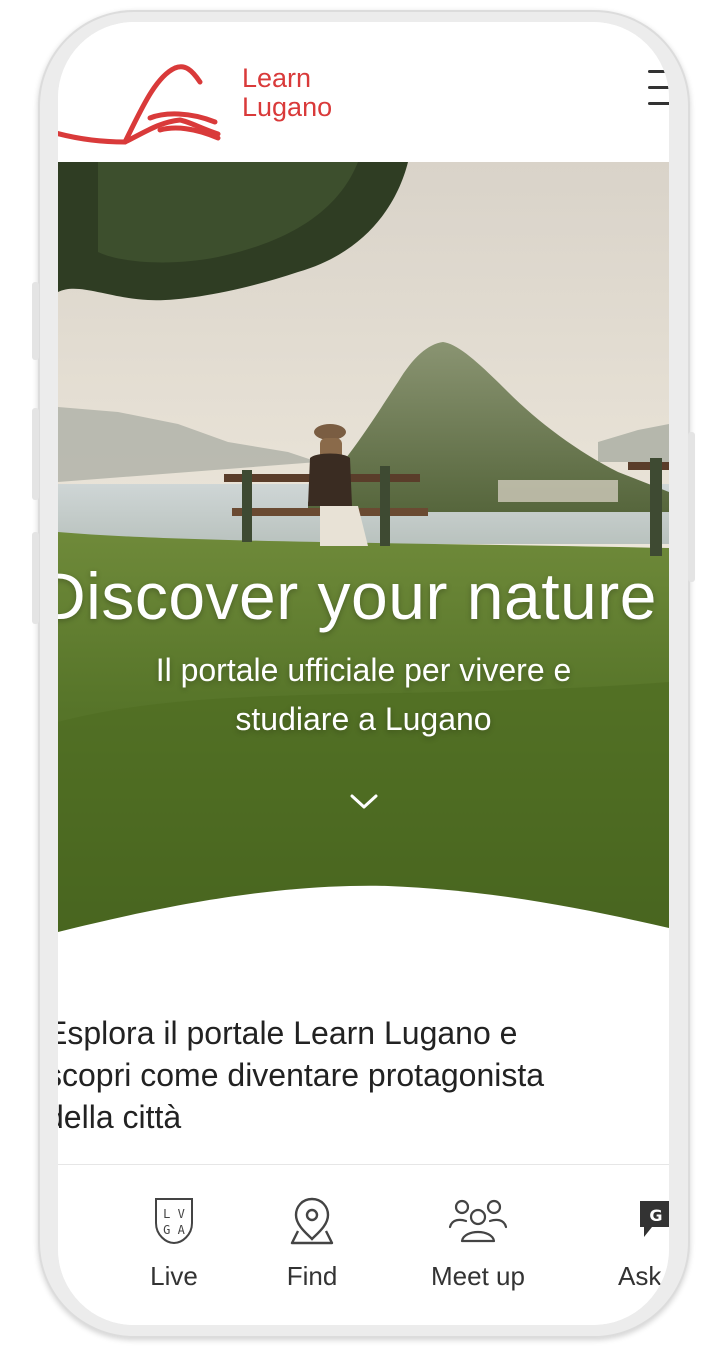 The image size is (704, 1347). What do you see at coordinates (478, 1221) in the screenshot?
I see `people-group-icon` at bounding box center [478, 1221].